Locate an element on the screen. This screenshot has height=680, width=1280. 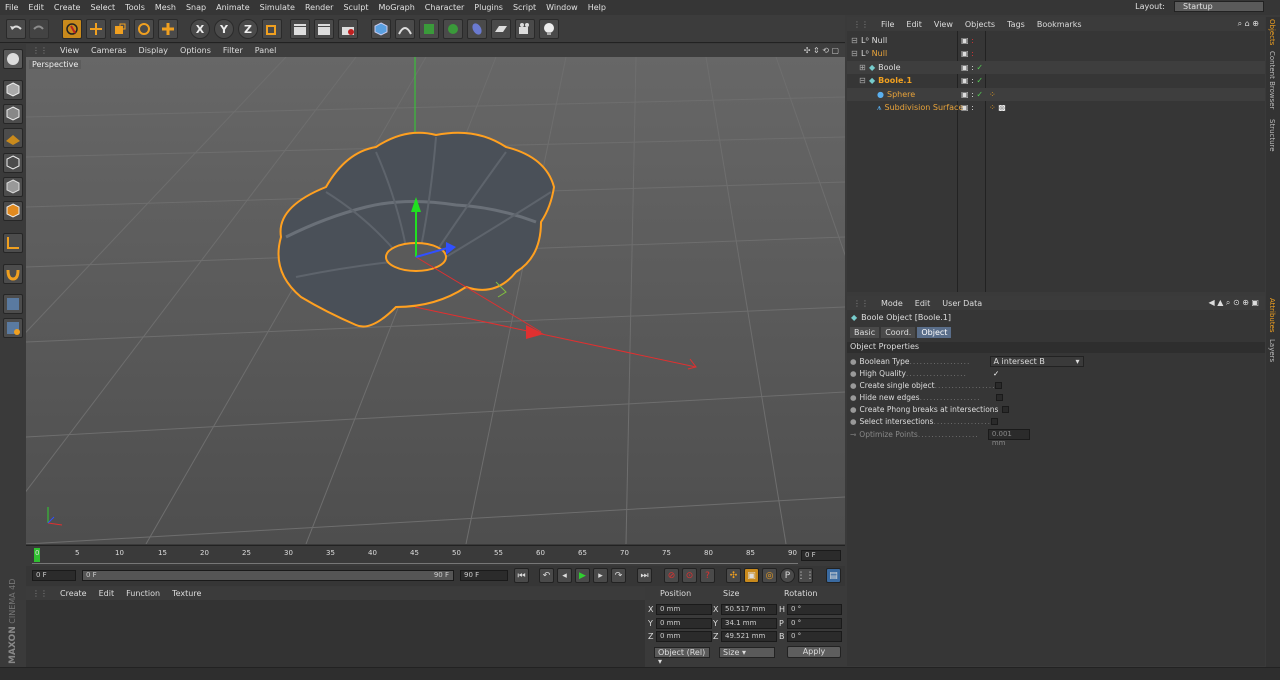
obj-menu-bookmarks: Bookmarks is located at coordinates (1059, 24).